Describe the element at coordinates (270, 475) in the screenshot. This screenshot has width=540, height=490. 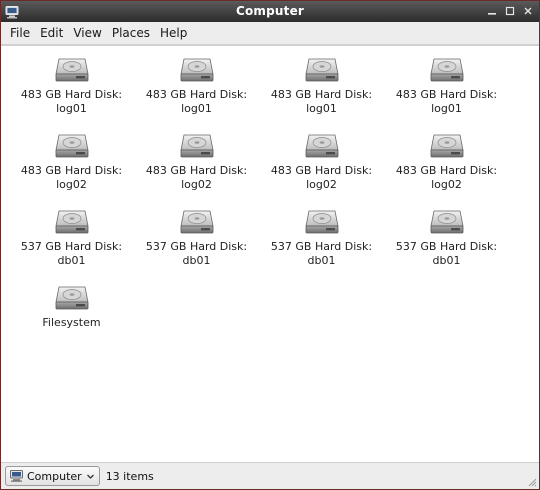
I see `status-bar: Computer 13 items` at that location.